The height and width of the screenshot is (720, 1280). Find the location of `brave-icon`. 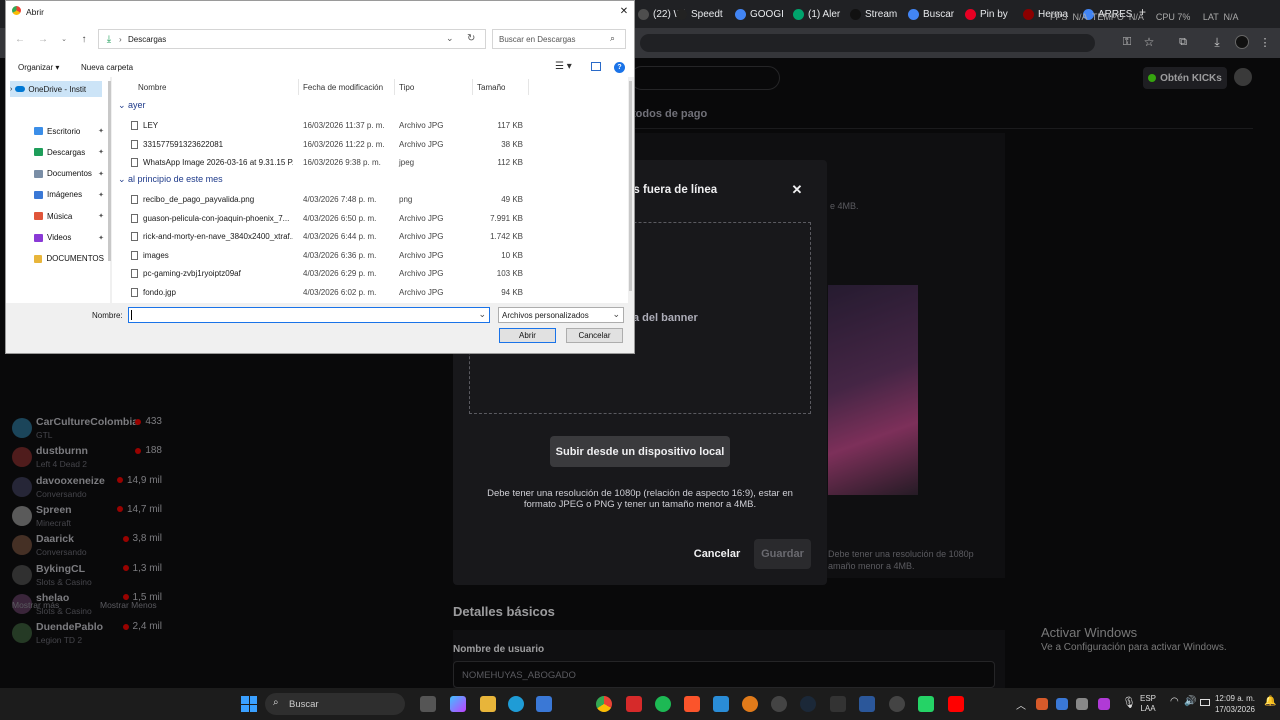

brave-icon is located at coordinates (692, 704).